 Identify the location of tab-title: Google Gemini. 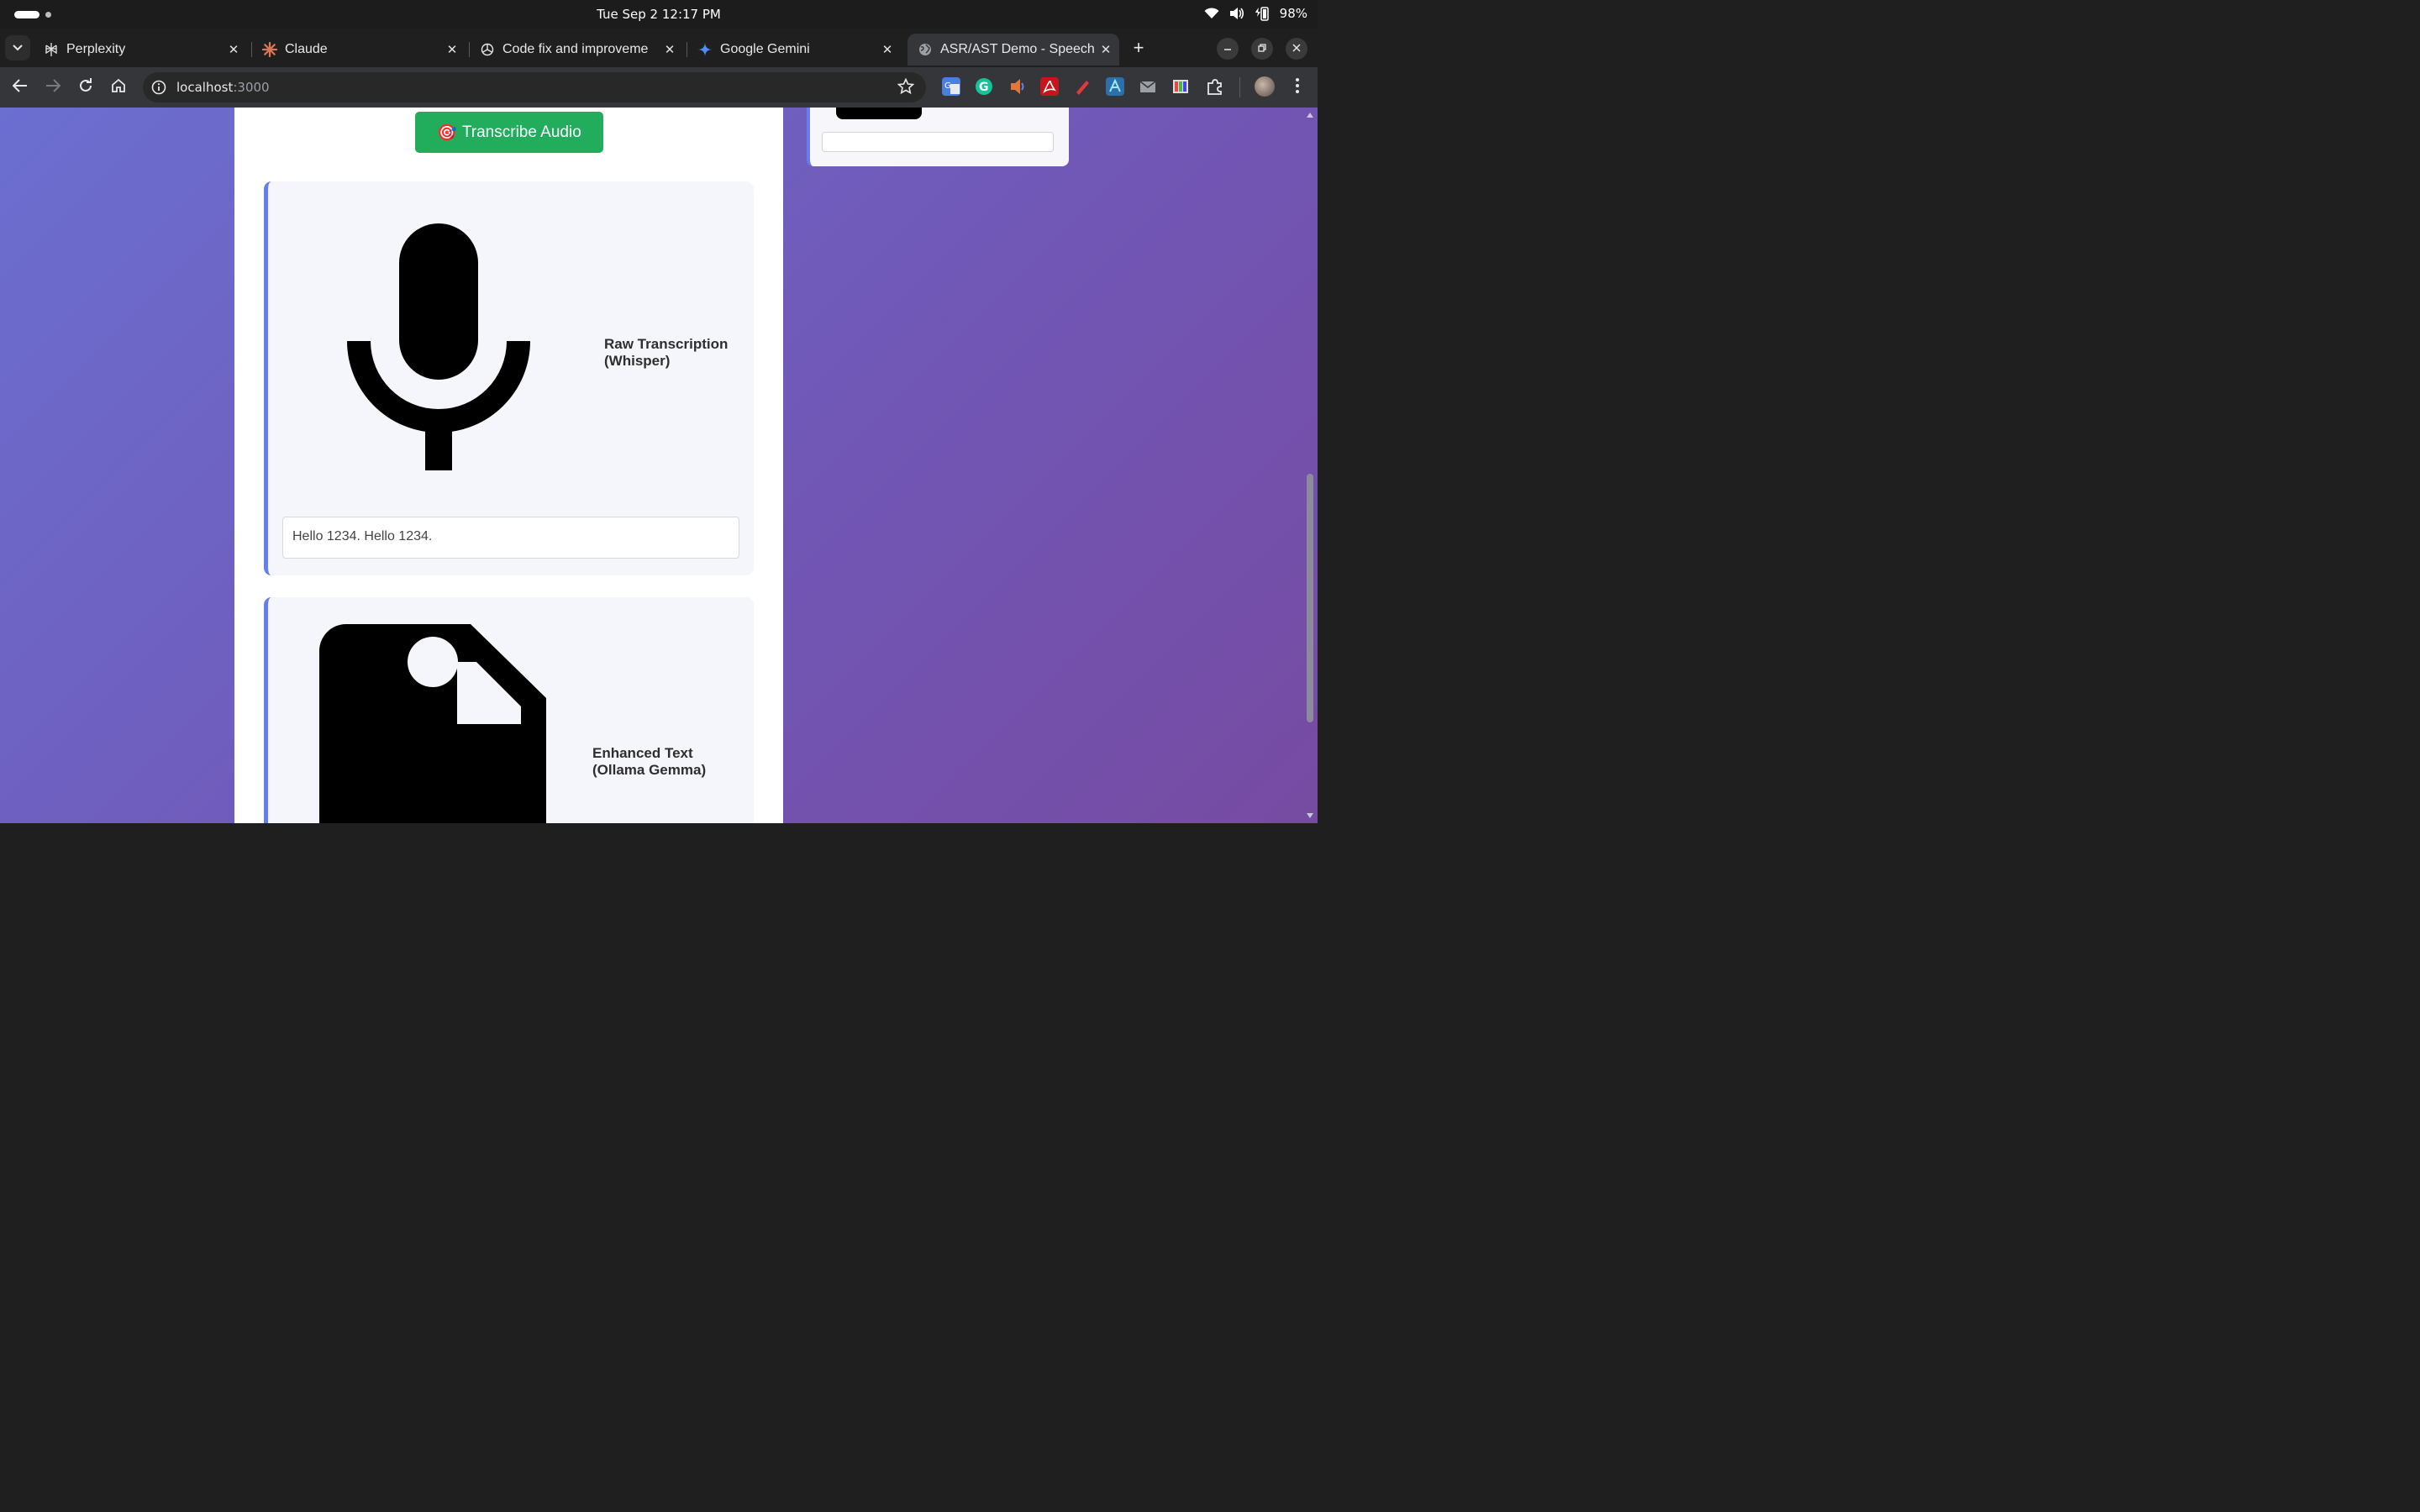
(765, 49).